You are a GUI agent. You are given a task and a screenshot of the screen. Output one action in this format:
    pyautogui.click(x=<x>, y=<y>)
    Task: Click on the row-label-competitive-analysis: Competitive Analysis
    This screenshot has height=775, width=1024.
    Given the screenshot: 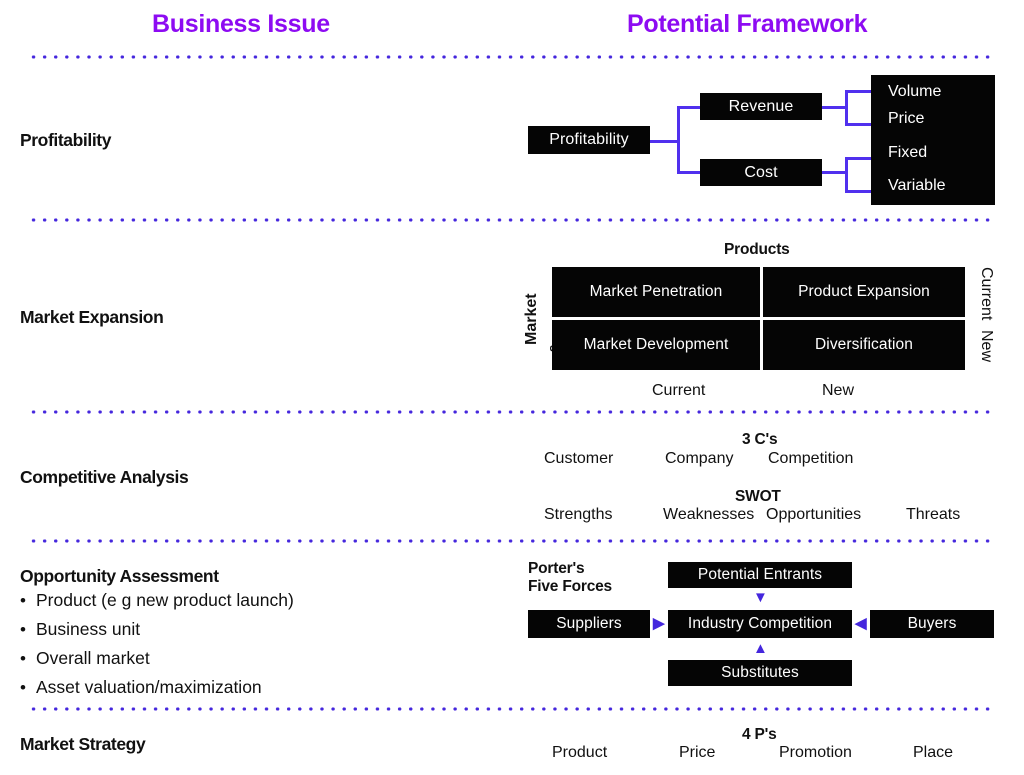 What is the action you would take?
    pyautogui.click(x=104, y=477)
    